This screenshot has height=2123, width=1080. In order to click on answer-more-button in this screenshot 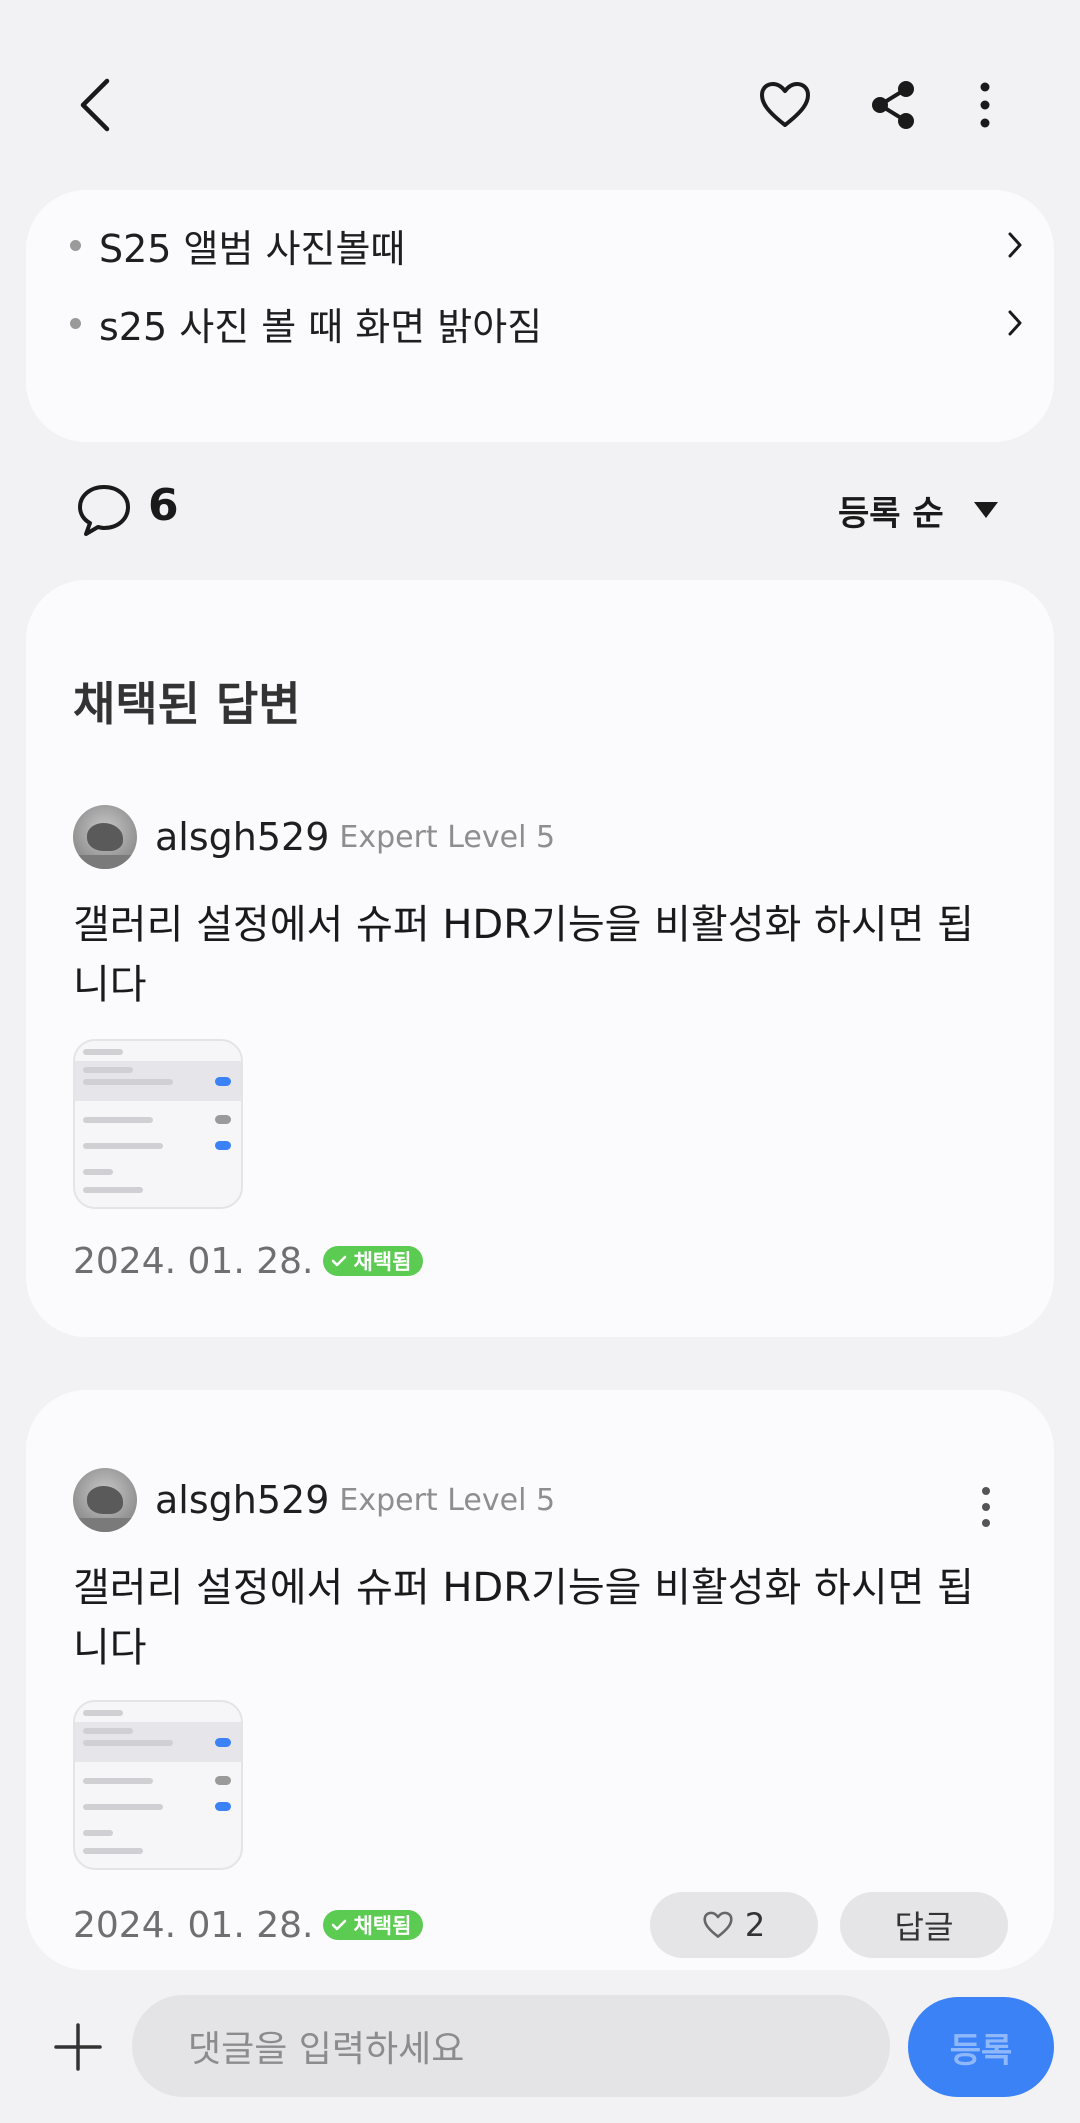, I will do `click(986, 1507)`.